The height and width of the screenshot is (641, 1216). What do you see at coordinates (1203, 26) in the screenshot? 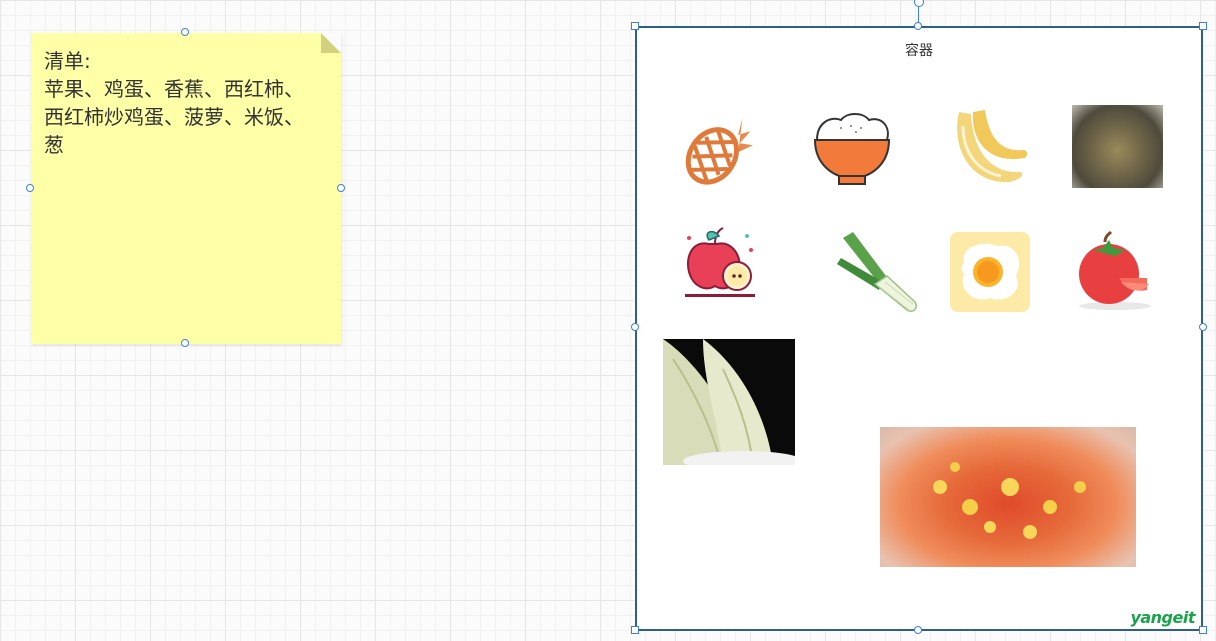
I see `resize-handle-top-right` at bounding box center [1203, 26].